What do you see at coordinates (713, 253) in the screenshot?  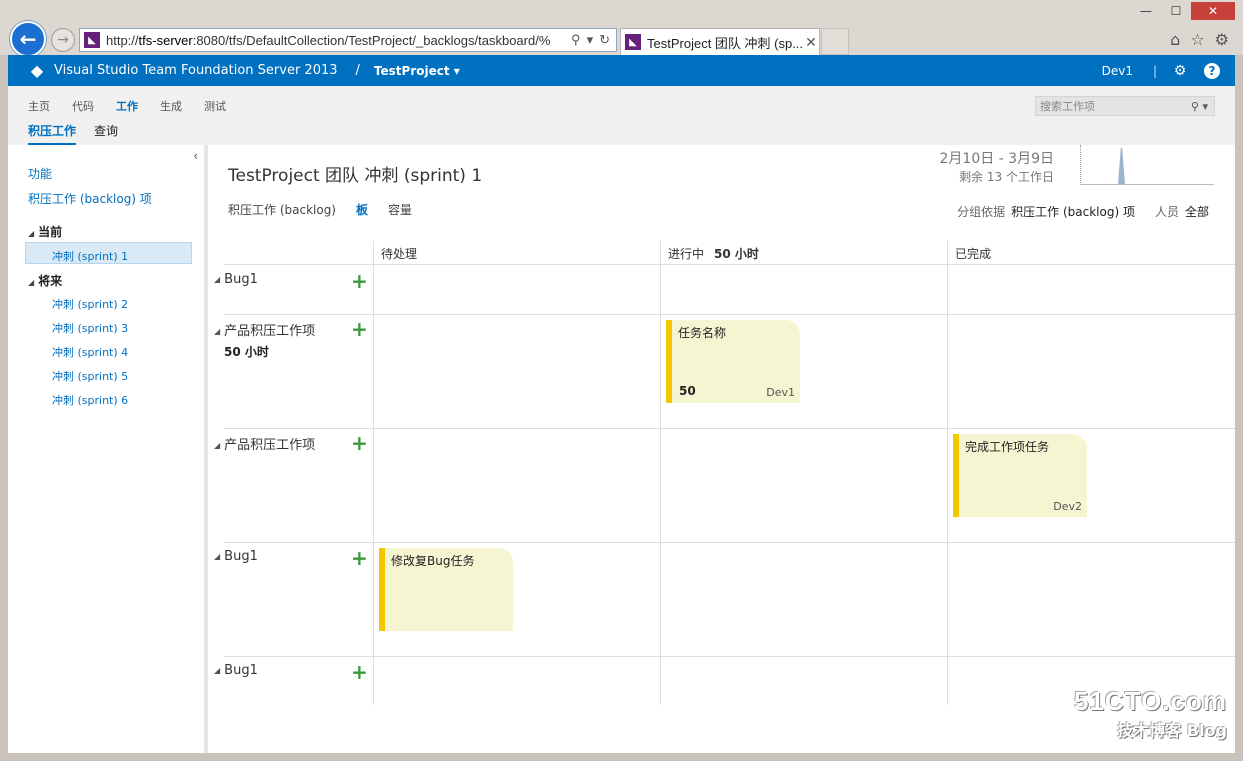 I see `column-header-in-progress: 进行中 50 小时` at bounding box center [713, 253].